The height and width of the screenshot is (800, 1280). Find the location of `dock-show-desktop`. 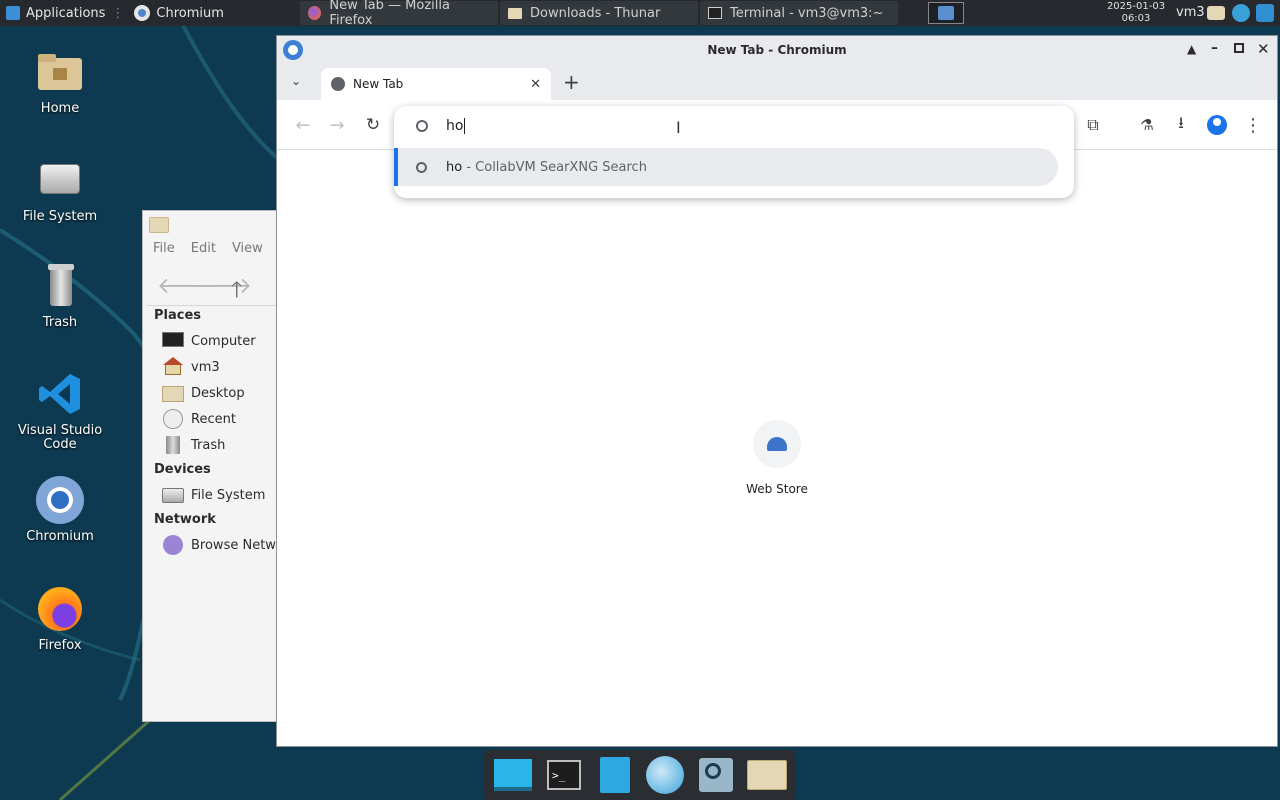

dock-show-desktop is located at coordinates (513, 775).